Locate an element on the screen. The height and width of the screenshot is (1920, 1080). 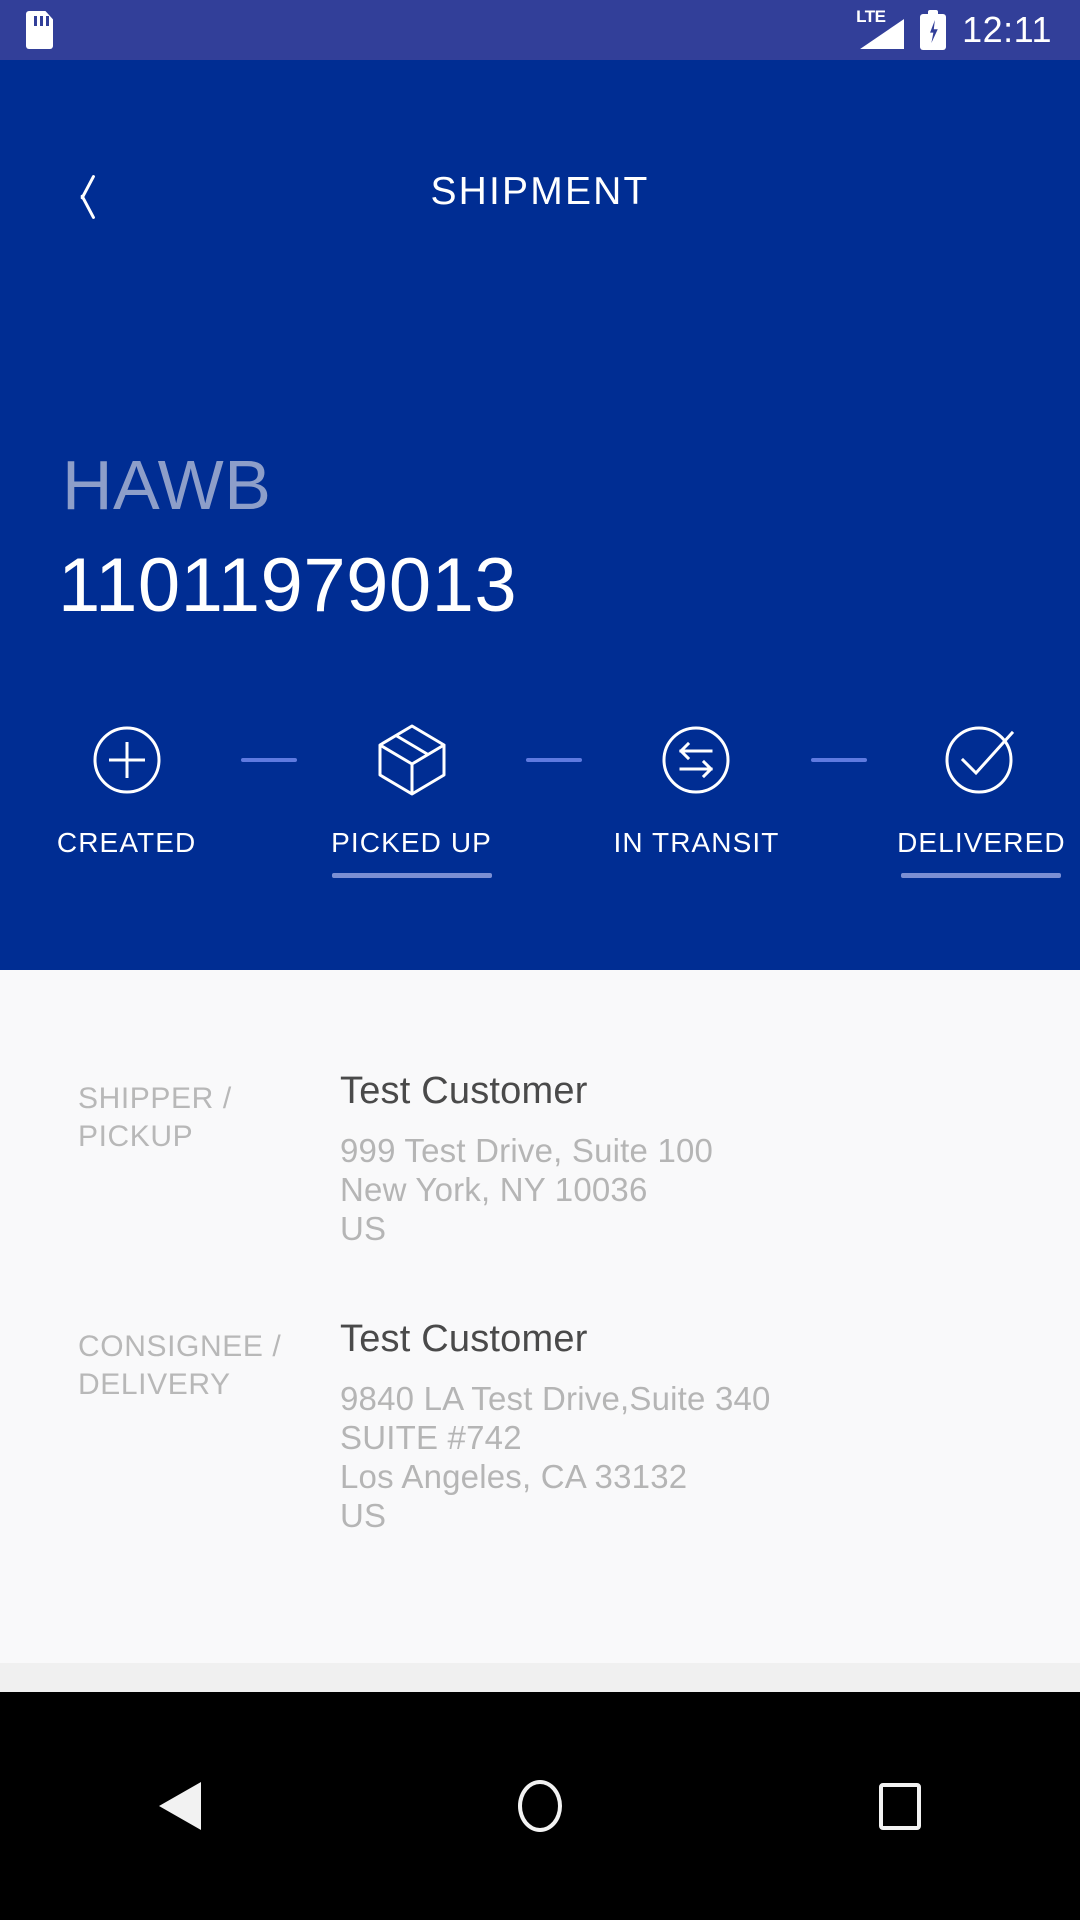
nav-home-icon is located at coordinates (540, 1806).